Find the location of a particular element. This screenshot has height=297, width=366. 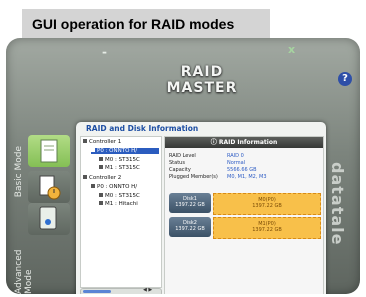

panel-title: RAID and Disk Information is located at coordinates (142, 128).